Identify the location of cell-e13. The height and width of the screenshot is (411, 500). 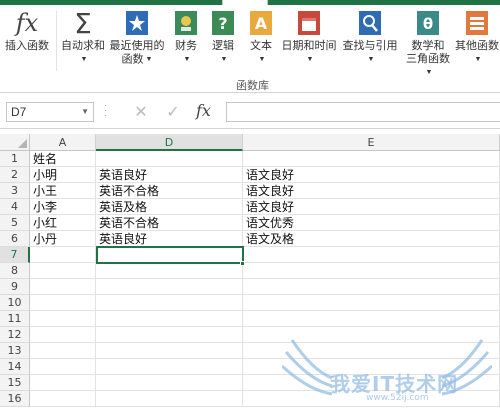
(371, 351).